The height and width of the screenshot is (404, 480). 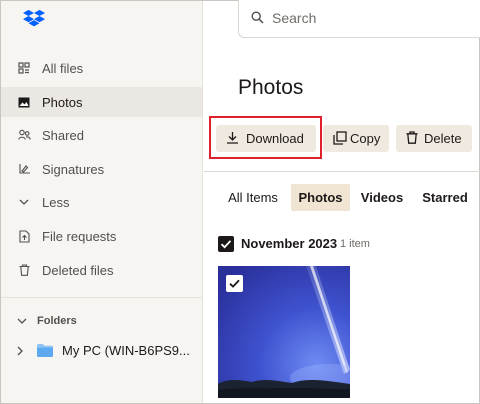 I want to click on tab-videos: Videos, so click(x=382, y=197).